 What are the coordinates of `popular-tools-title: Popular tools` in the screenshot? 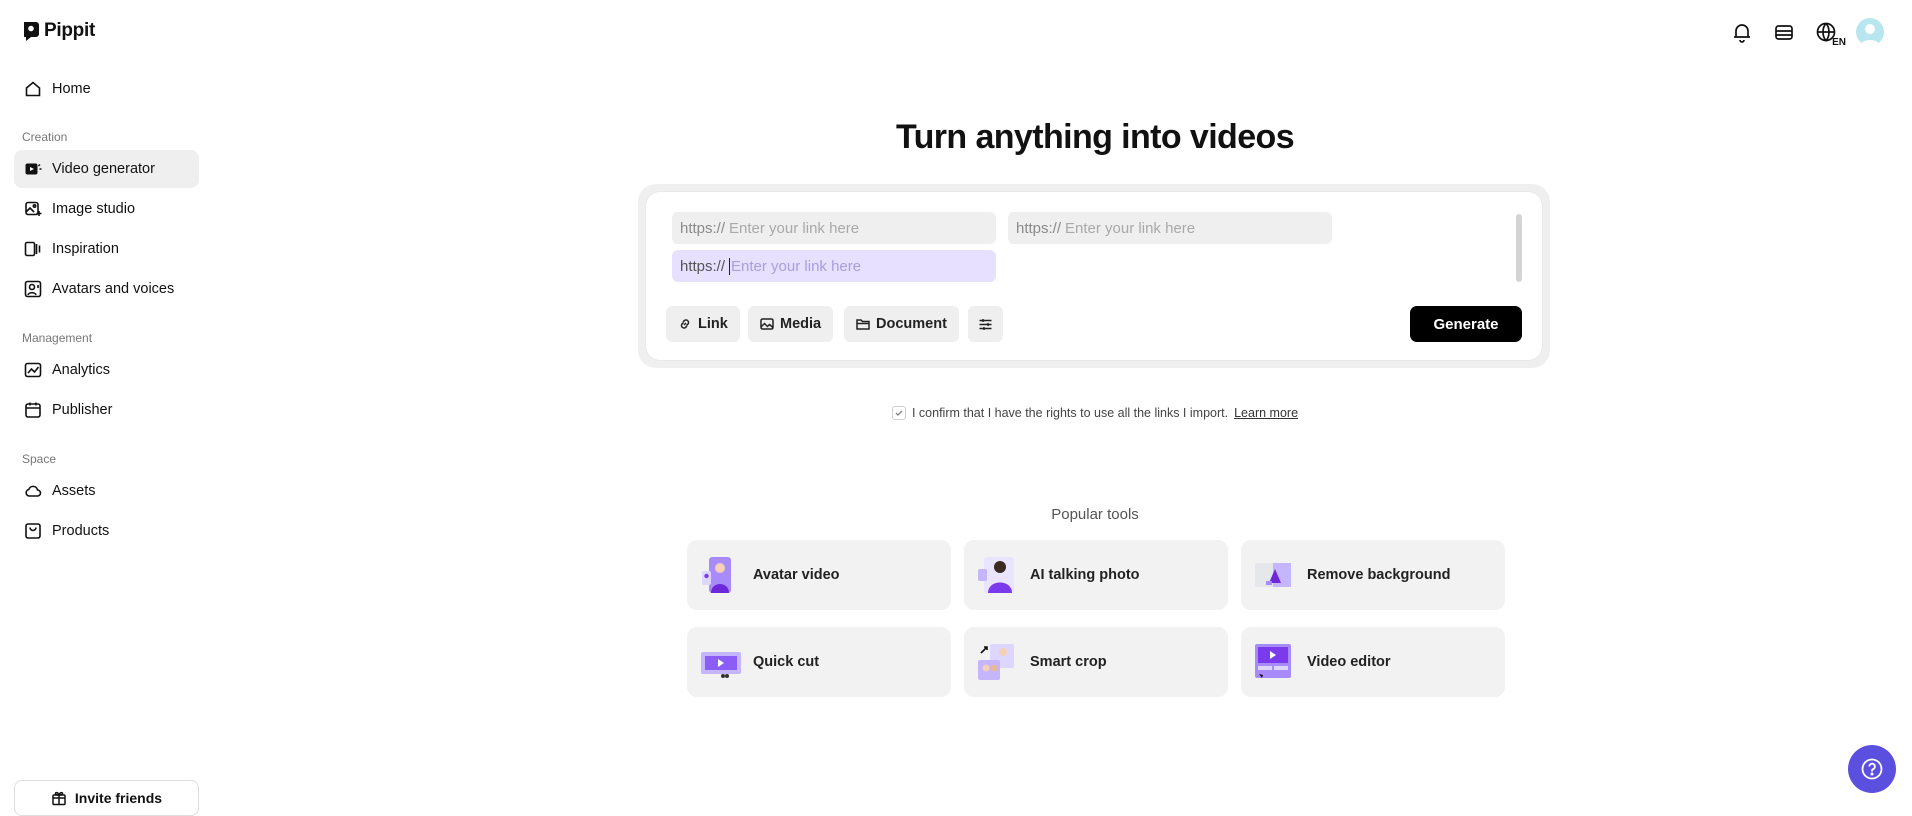 It's located at (1095, 514).